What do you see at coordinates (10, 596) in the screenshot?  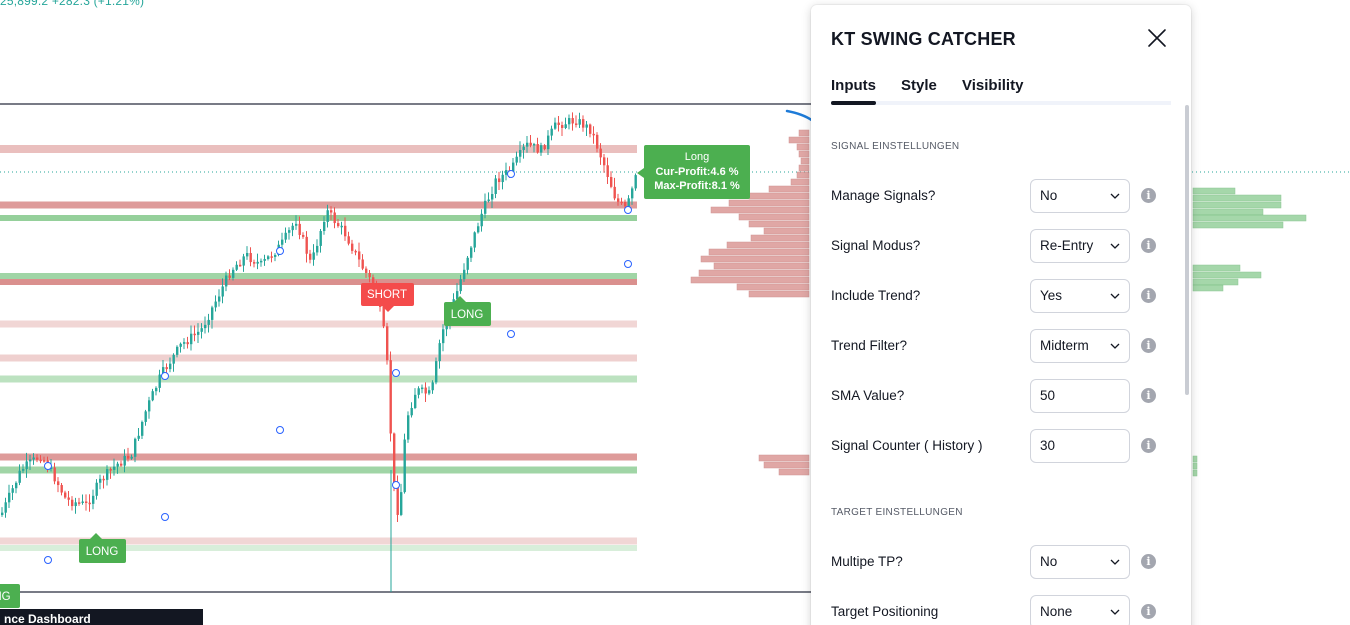 I see `long-signal-label-edge: NG` at bounding box center [10, 596].